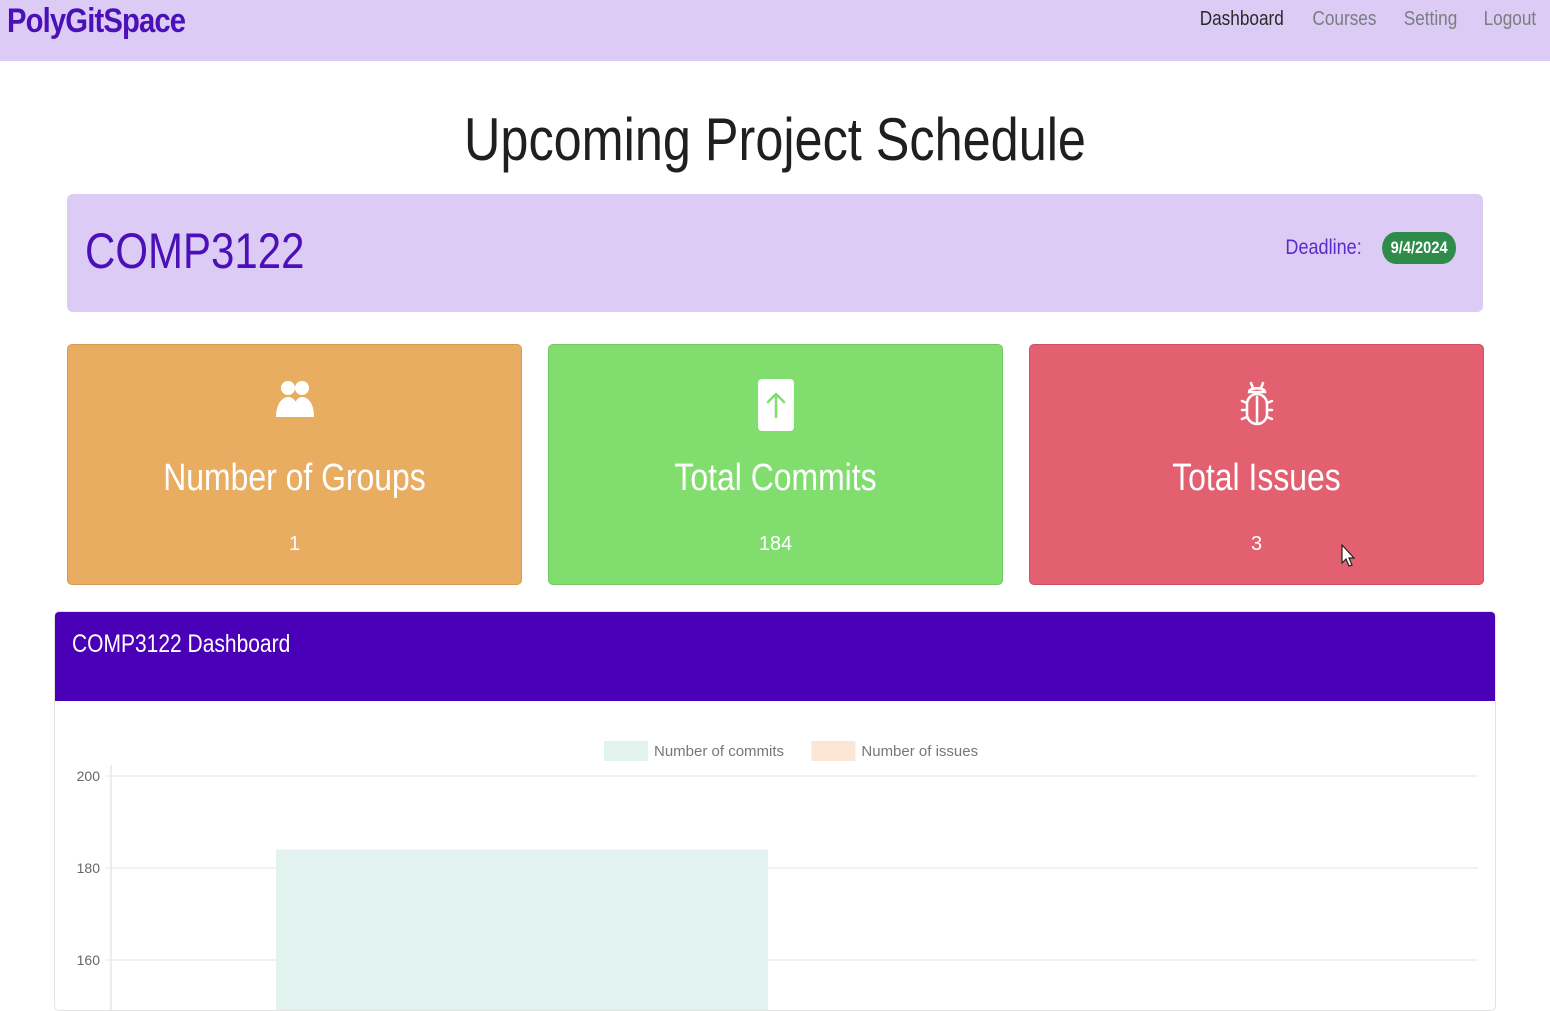  I want to click on groups-stat-label: Number of Groups, so click(294, 478).